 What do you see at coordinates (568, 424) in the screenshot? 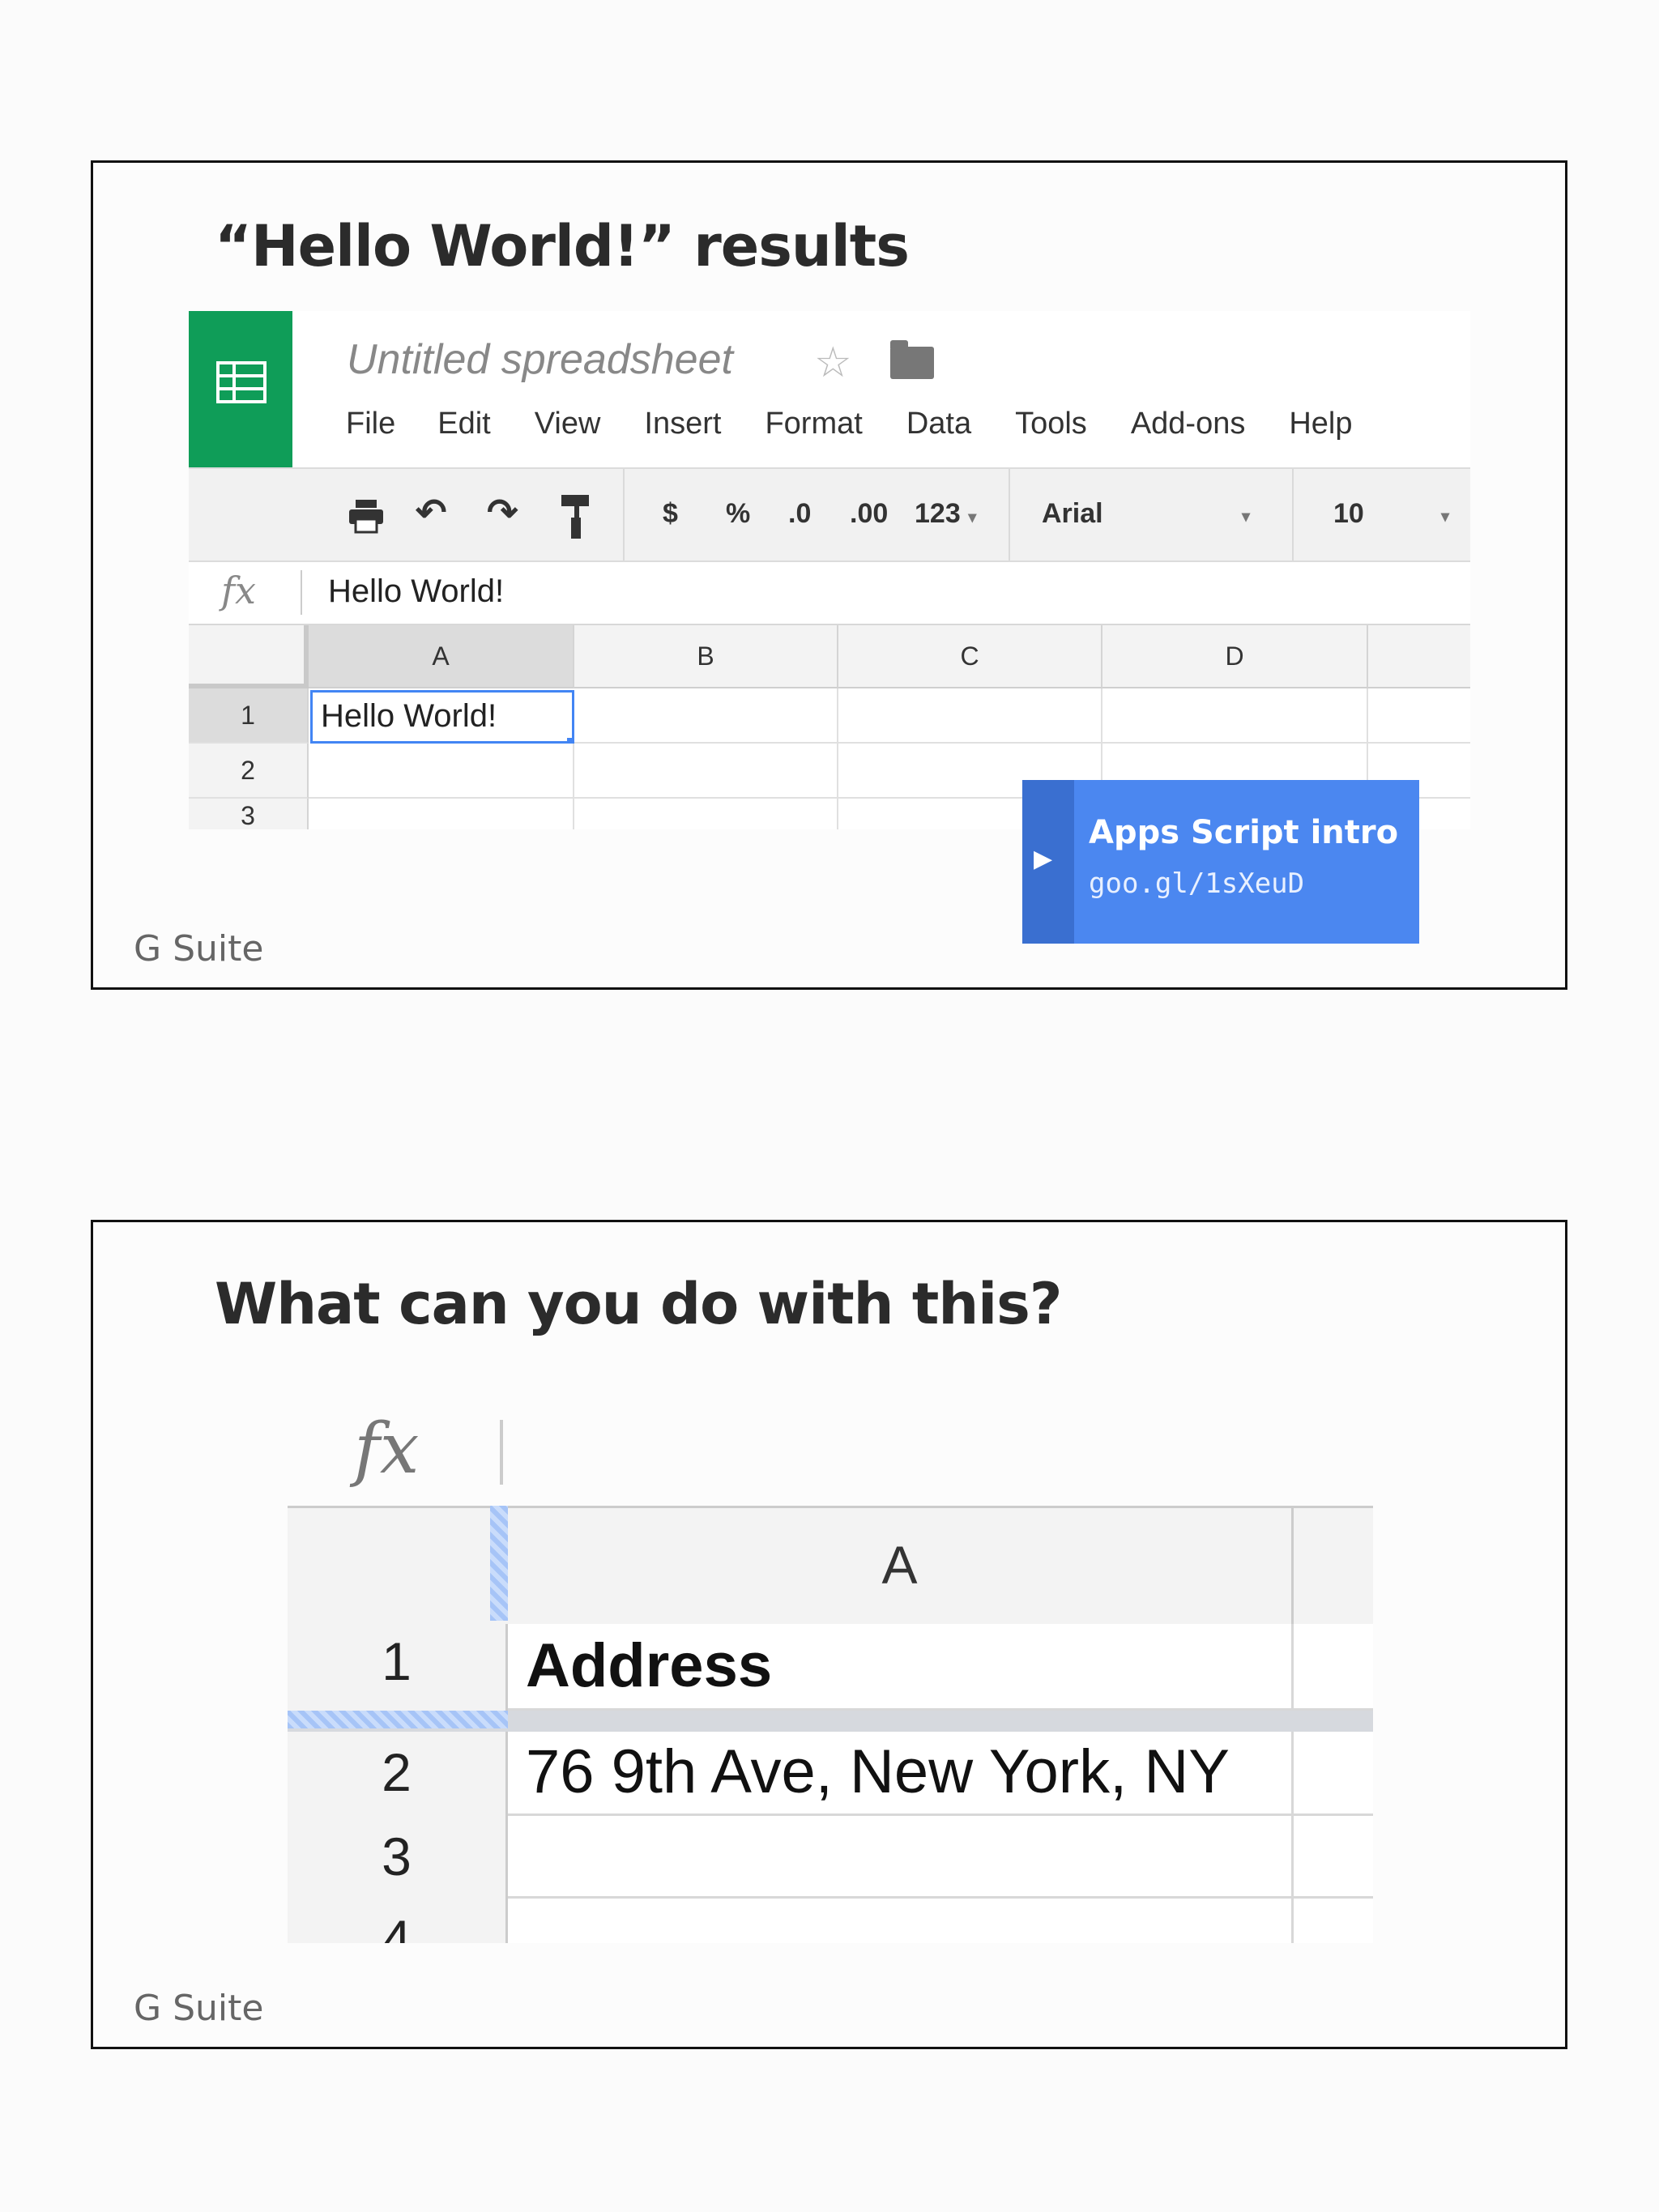
I see `menu-view: View` at bounding box center [568, 424].